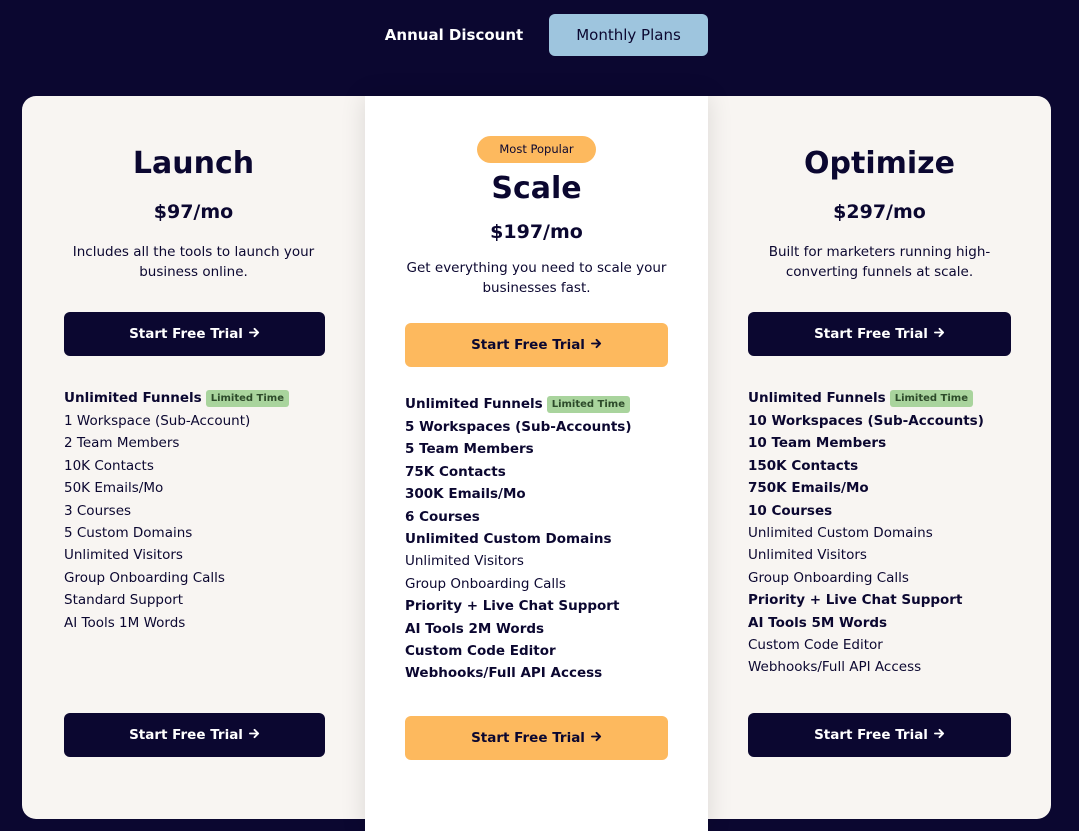 Image resolution: width=1079 pixels, height=831 pixels. I want to click on list-item: 75K Contacts, so click(455, 471).